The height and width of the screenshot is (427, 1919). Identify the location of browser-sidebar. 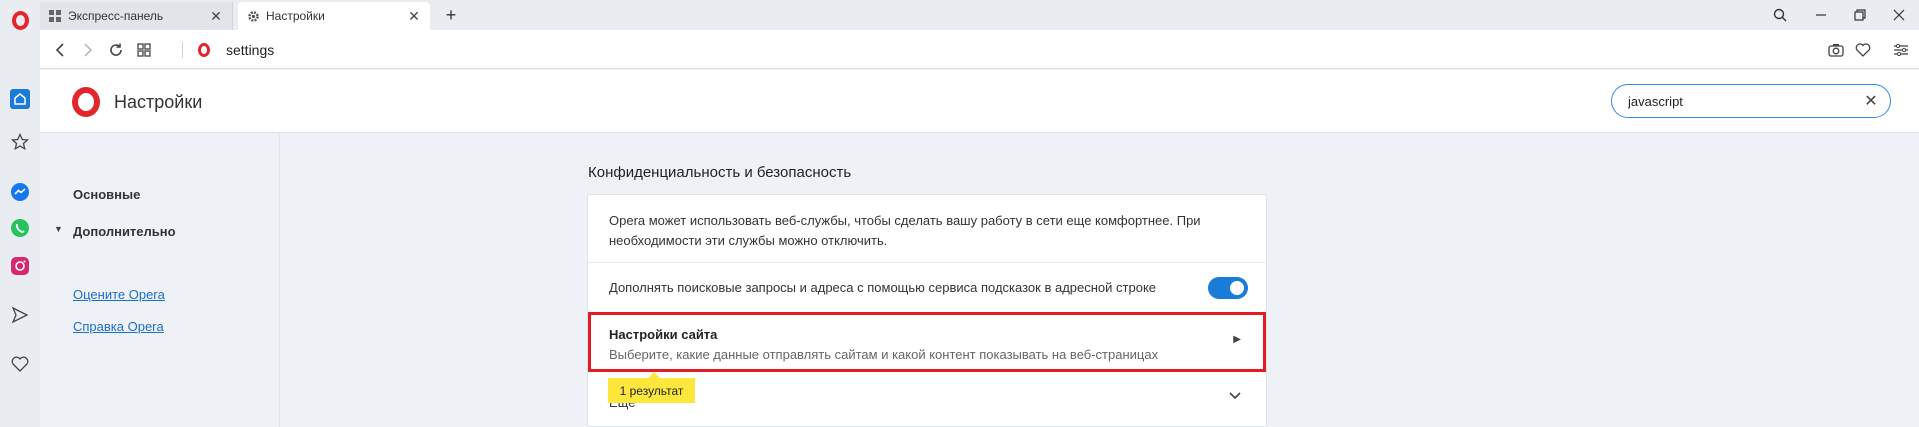
(20, 228).